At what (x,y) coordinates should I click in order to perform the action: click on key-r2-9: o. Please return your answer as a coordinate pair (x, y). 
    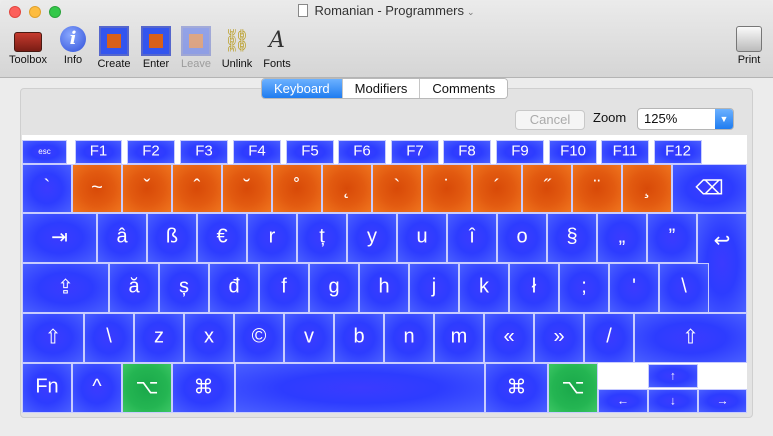
    Looking at the image, I should click on (522, 238).